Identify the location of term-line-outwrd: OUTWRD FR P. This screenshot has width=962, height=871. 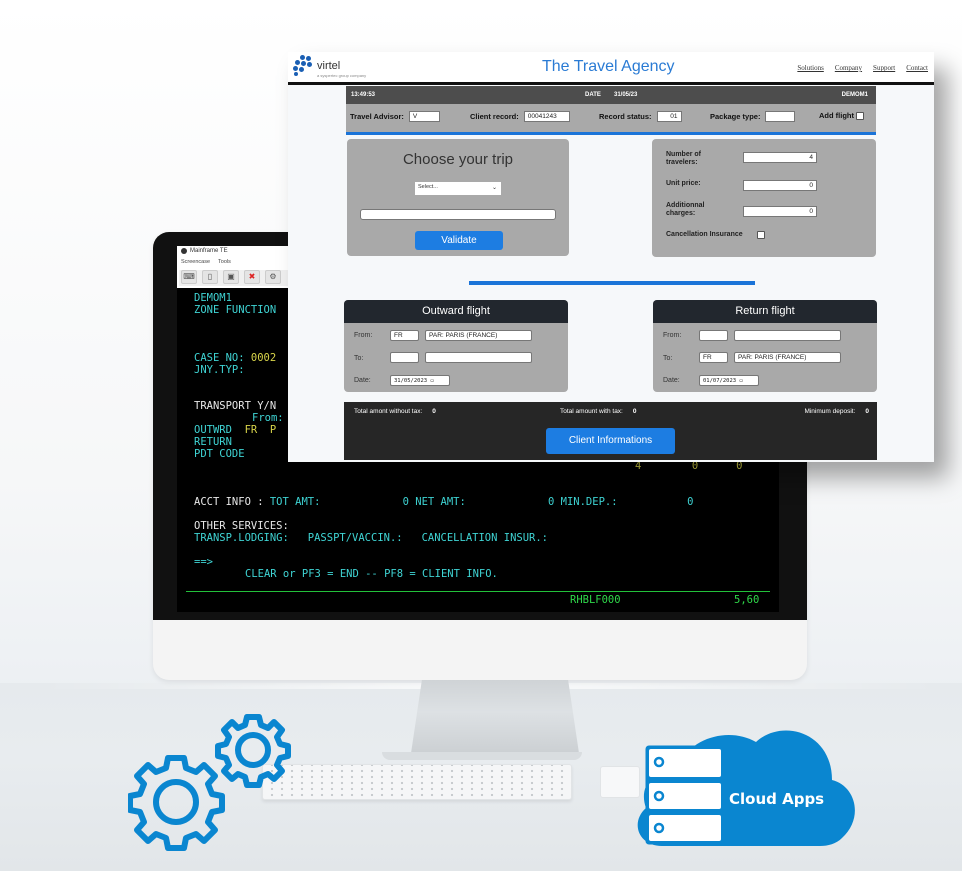
(235, 430).